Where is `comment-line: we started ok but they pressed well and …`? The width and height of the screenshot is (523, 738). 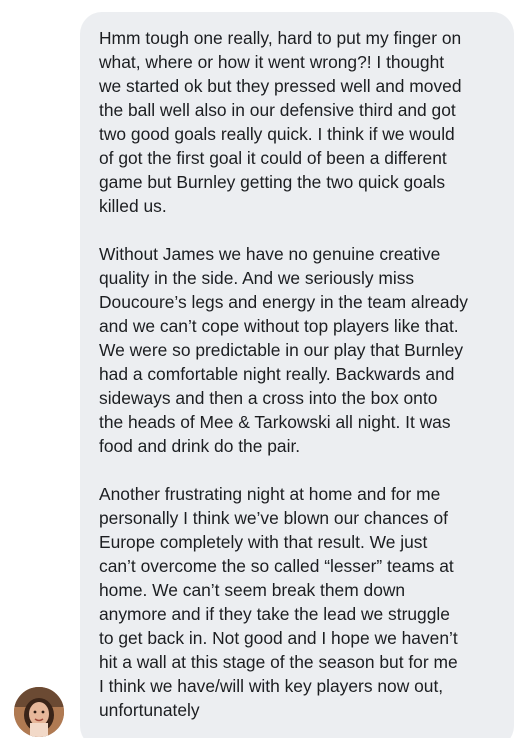 comment-line: we started ok but they pressed well and … is located at coordinates (280, 86).